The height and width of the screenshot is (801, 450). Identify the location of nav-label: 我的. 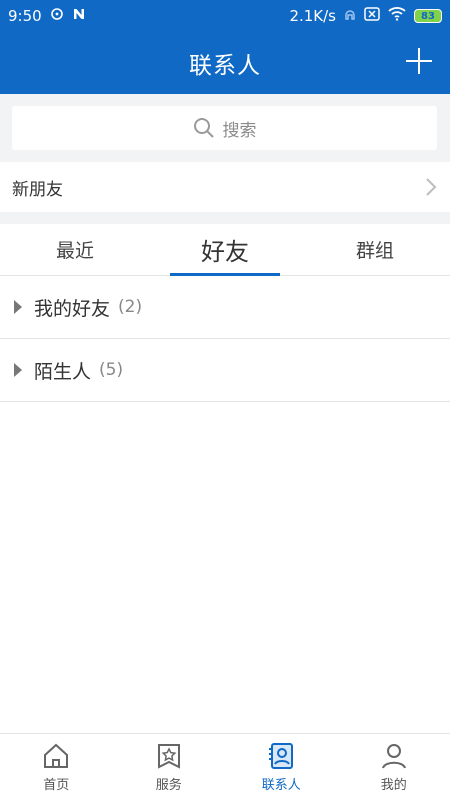
(394, 783).